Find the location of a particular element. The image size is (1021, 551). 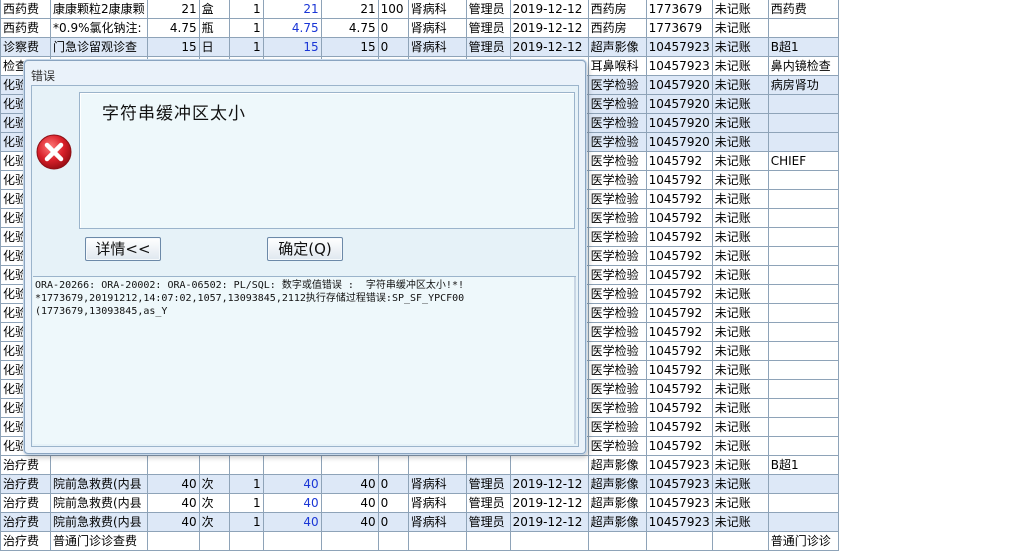

cell-note: B超1 is located at coordinates (803, 465).